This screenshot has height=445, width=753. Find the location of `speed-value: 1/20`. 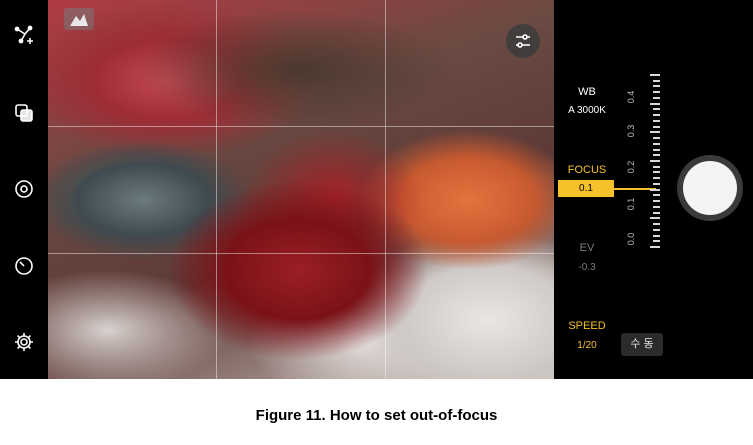

speed-value: 1/20 is located at coordinates (587, 345).